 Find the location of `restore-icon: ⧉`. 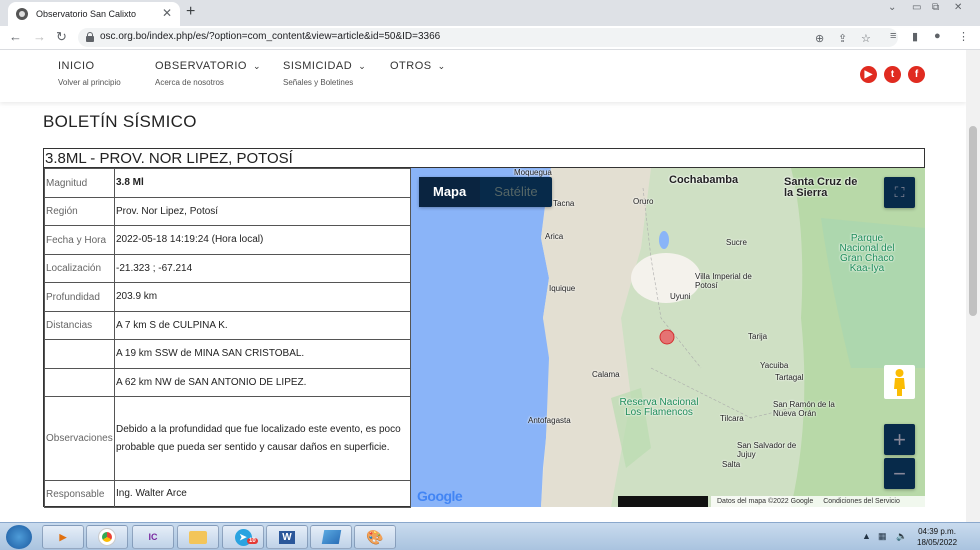

restore-icon: ⧉ is located at coordinates (935, 7).